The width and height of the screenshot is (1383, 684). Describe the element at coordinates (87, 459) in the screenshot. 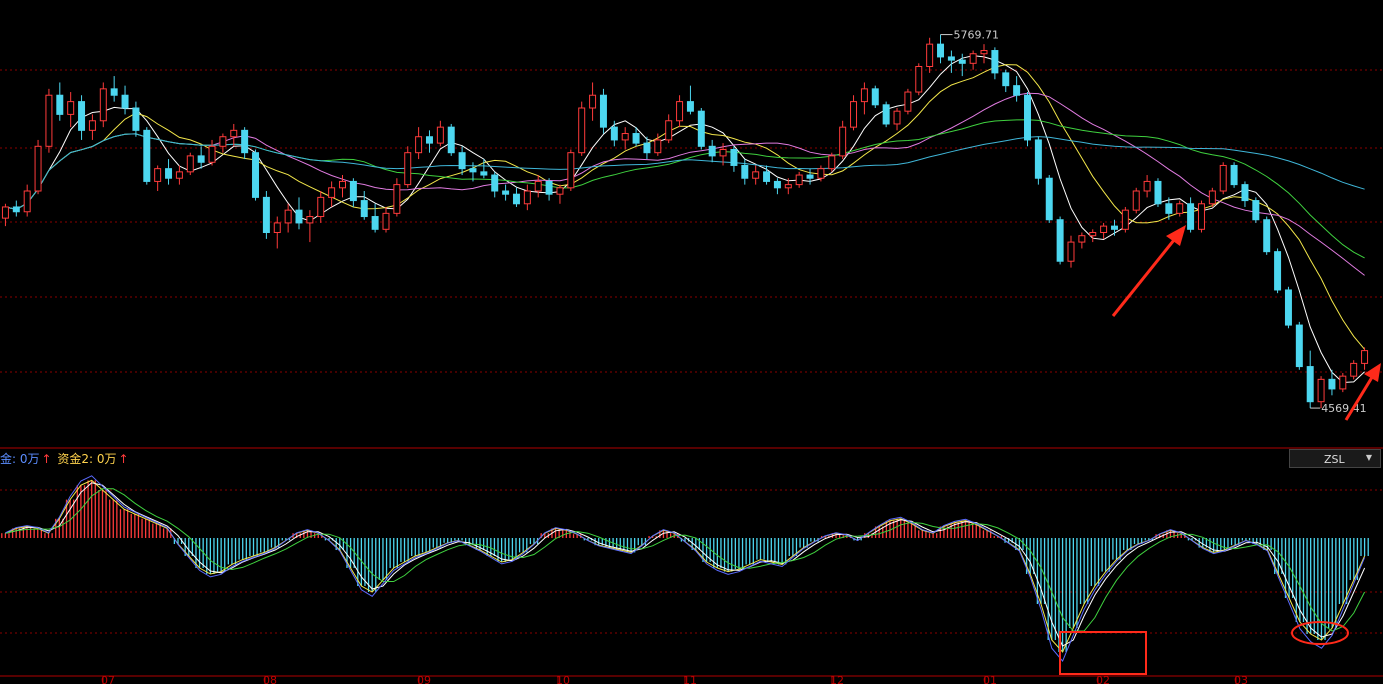

I see `fund2-label: 资金2: 0万` at that location.